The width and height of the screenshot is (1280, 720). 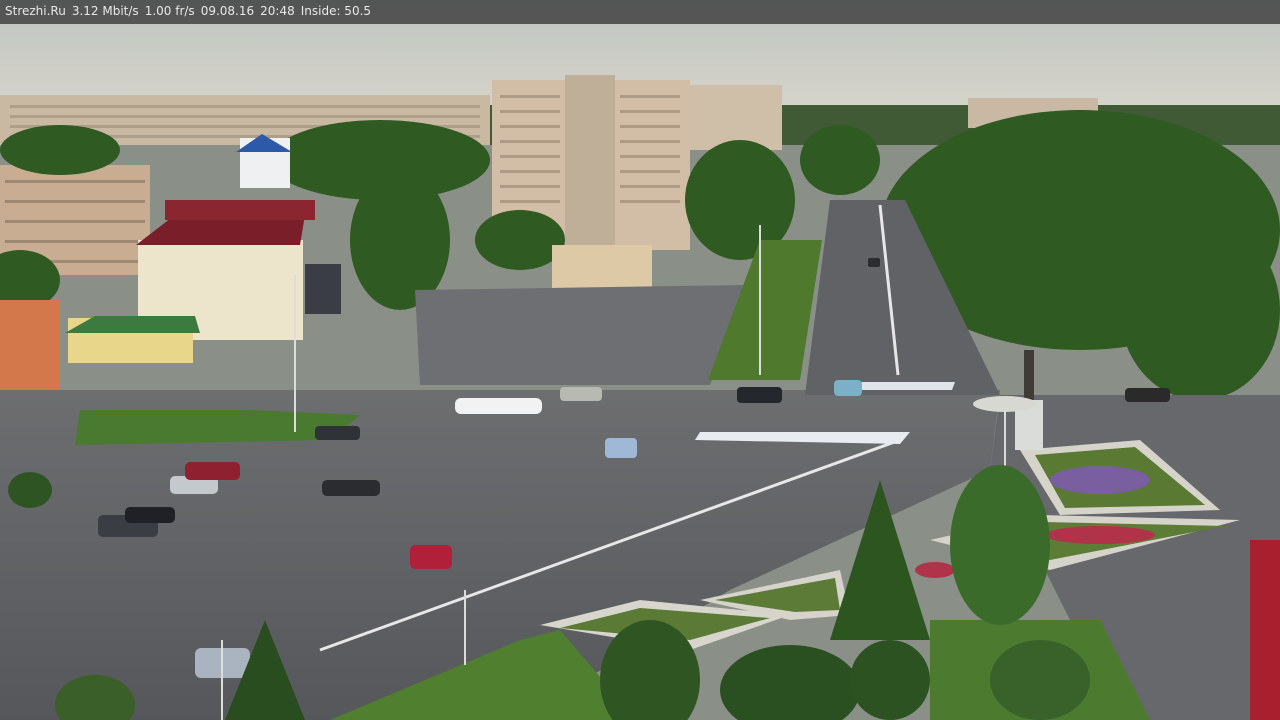 What do you see at coordinates (35, 11) in the screenshot?
I see `site-label: Strezhi.Ru` at bounding box center [35, 11].